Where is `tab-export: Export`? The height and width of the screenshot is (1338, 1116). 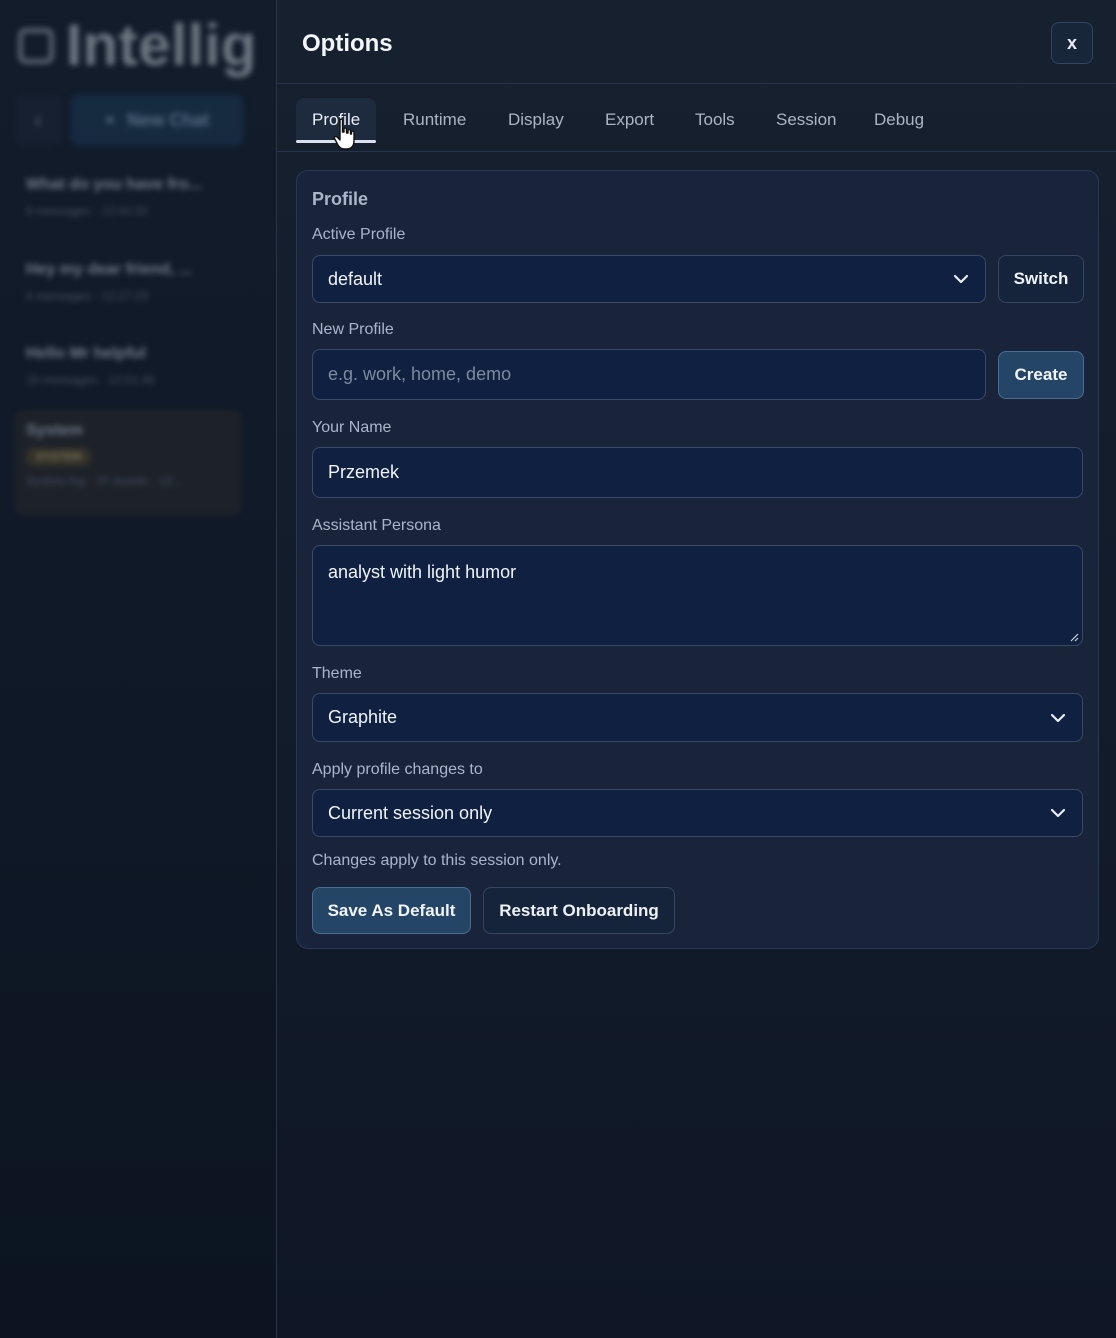 tab-export: Export is located at coordinates (629, 126).